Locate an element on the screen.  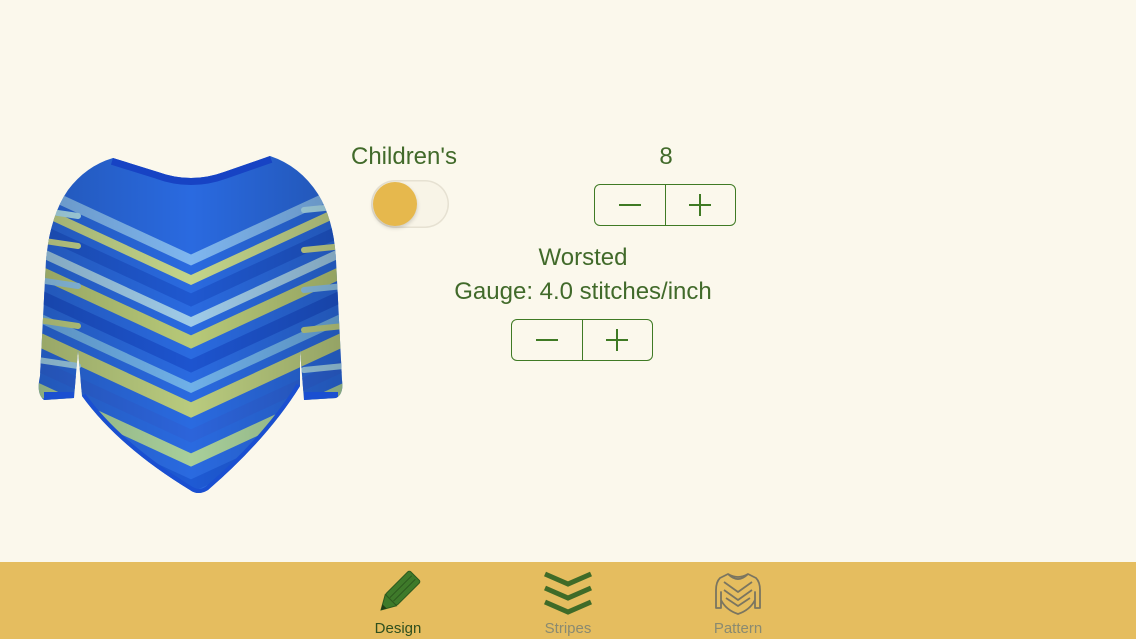
tab-pattern: Pattern is located at coordinates (738, 600).